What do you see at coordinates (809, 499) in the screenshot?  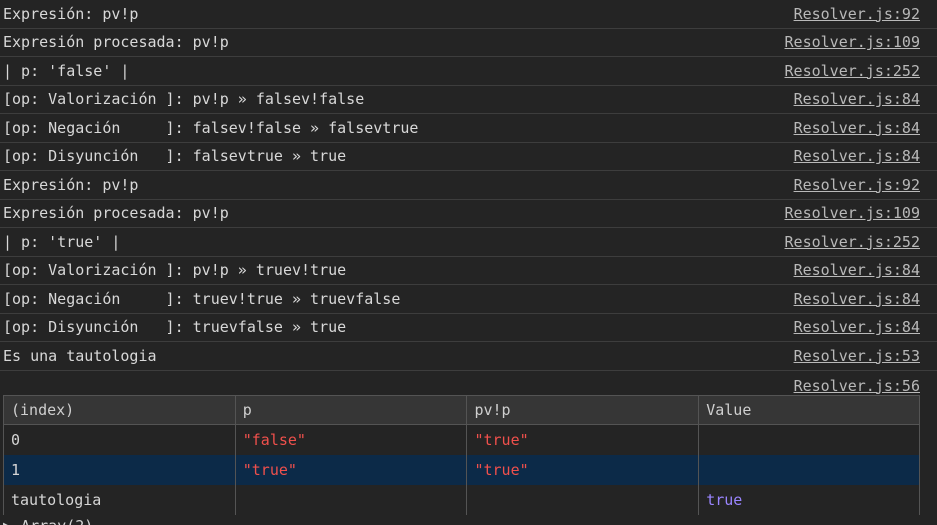 I see `table-cell-value: true` at bounding box center [809, 499].